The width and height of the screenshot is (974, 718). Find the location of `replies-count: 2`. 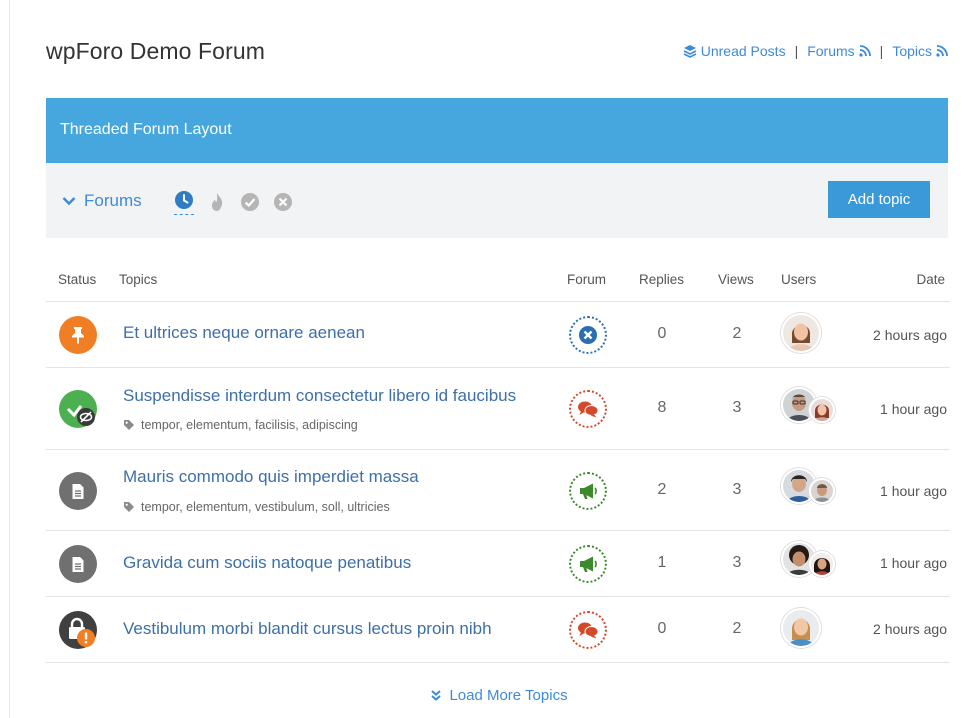

replies-count: 2 is located at coordinates (662, 489).